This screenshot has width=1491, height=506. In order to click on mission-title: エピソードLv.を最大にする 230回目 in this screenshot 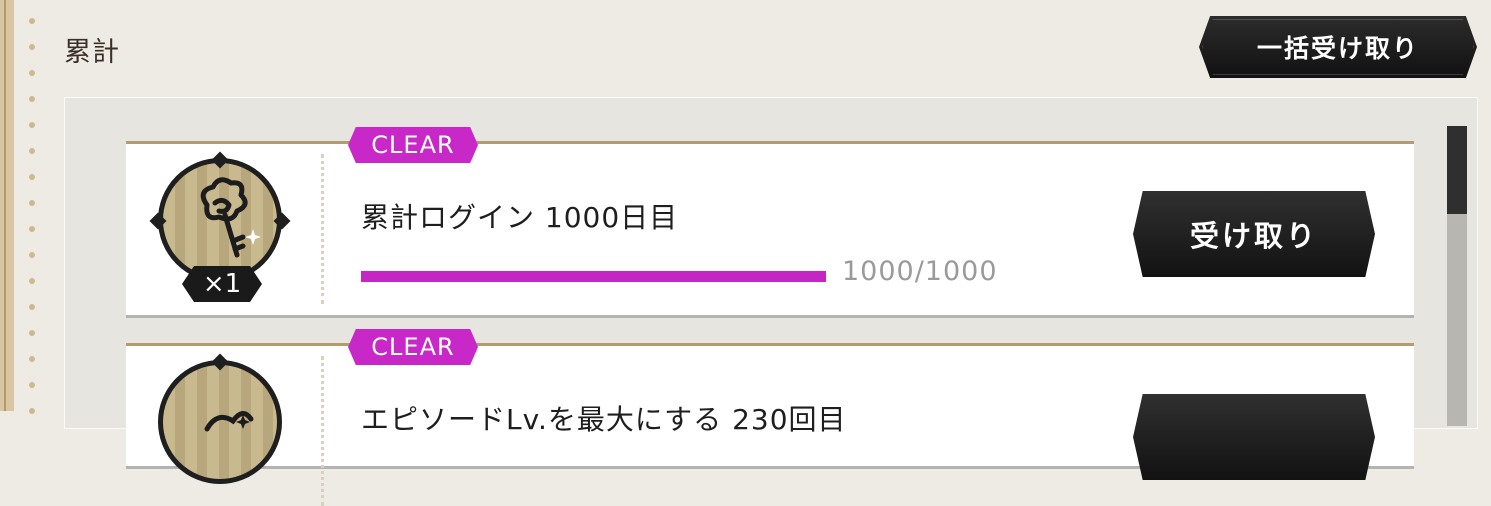, I will do `click(604, 419)`.